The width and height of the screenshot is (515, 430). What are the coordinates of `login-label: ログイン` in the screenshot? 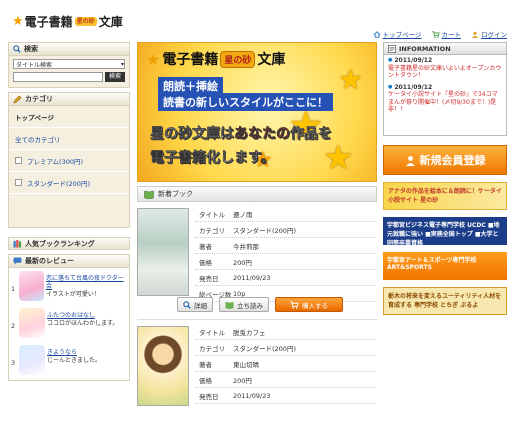 It's located at (494, 35).